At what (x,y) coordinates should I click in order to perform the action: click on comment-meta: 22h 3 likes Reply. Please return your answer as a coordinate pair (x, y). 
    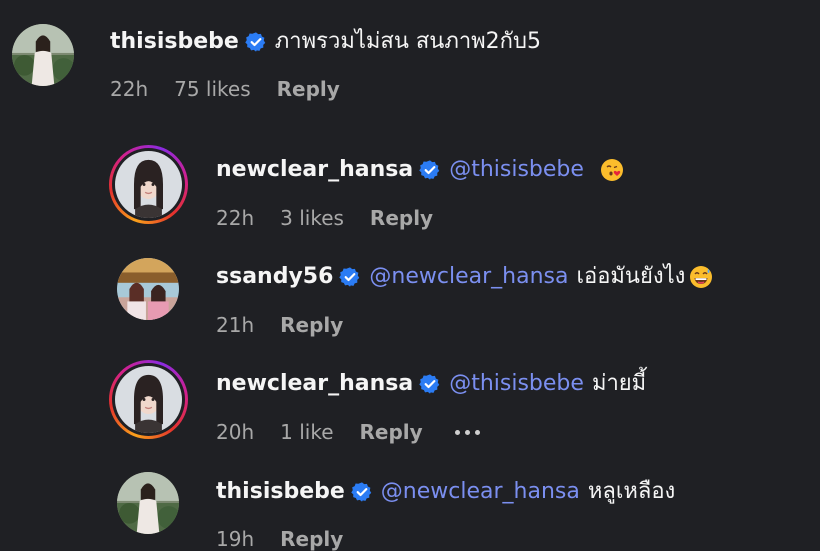
    Looking at the image, I should click on (337, 218).